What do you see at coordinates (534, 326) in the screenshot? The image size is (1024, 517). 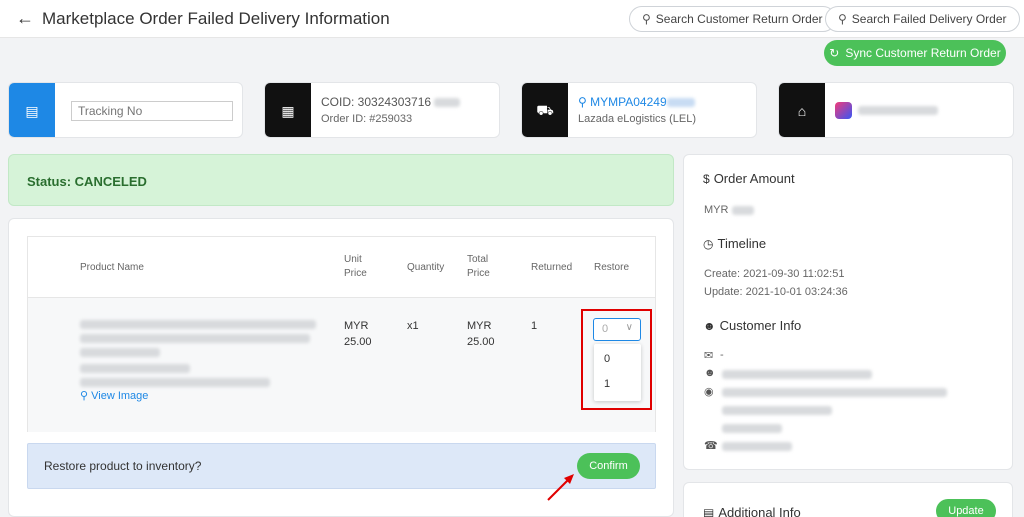 I see `returned-value: 1` at bounding box center [534, 326].